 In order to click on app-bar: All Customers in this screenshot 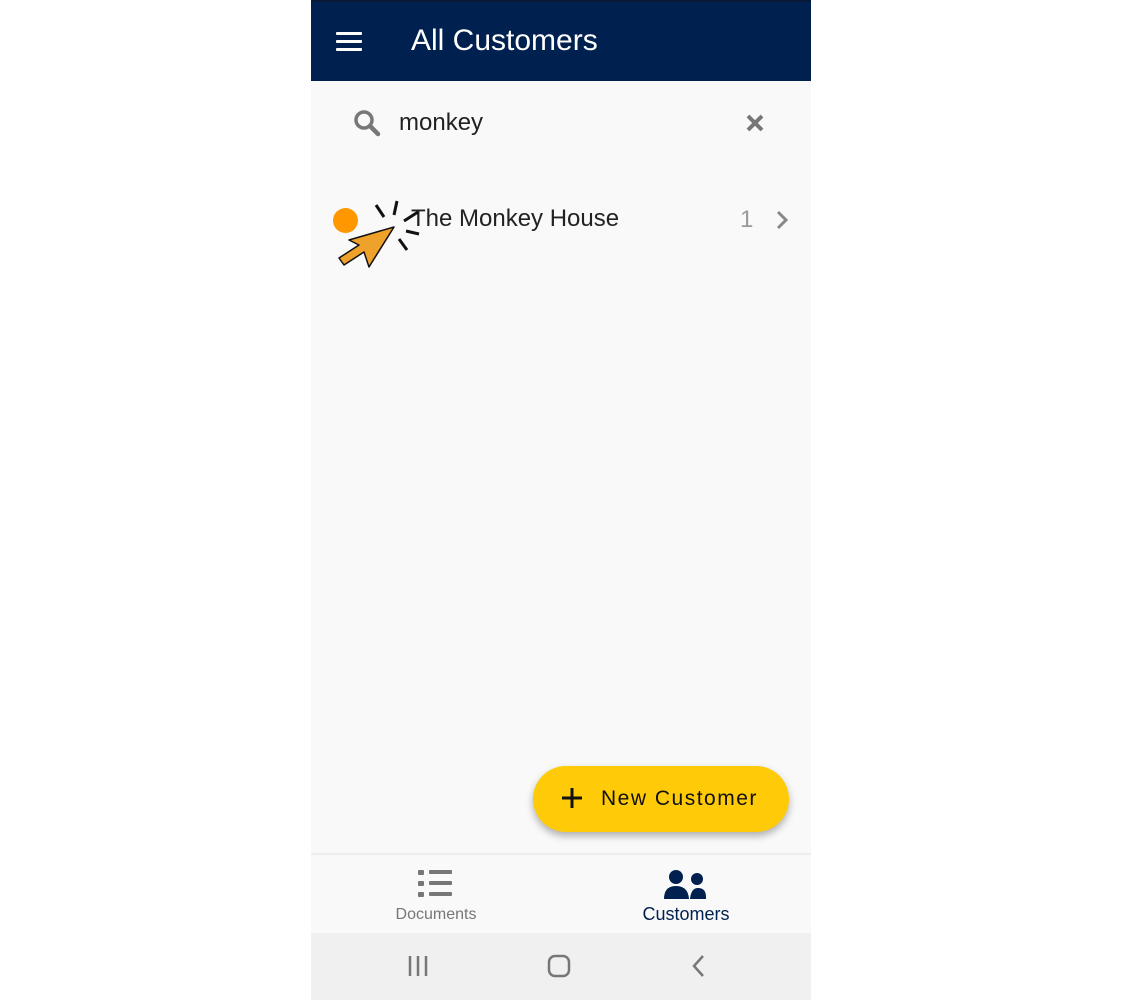, I will do `click(561, 40)`.